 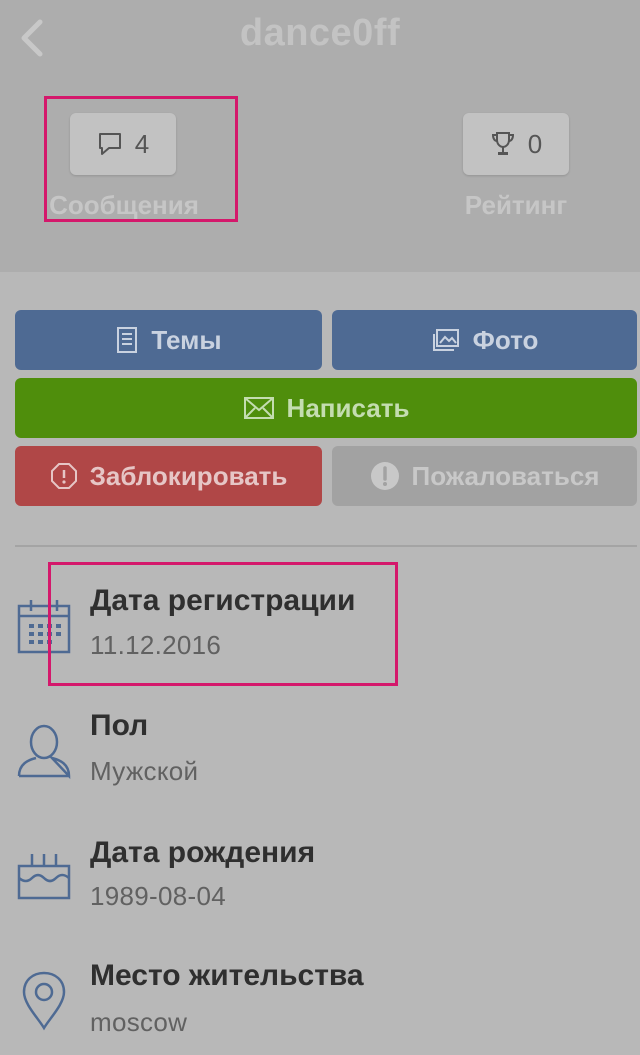 What do you see at coordinates (258, 408) in the screenshot?
I see `envelope-icon` at bounding box center [258, 408].